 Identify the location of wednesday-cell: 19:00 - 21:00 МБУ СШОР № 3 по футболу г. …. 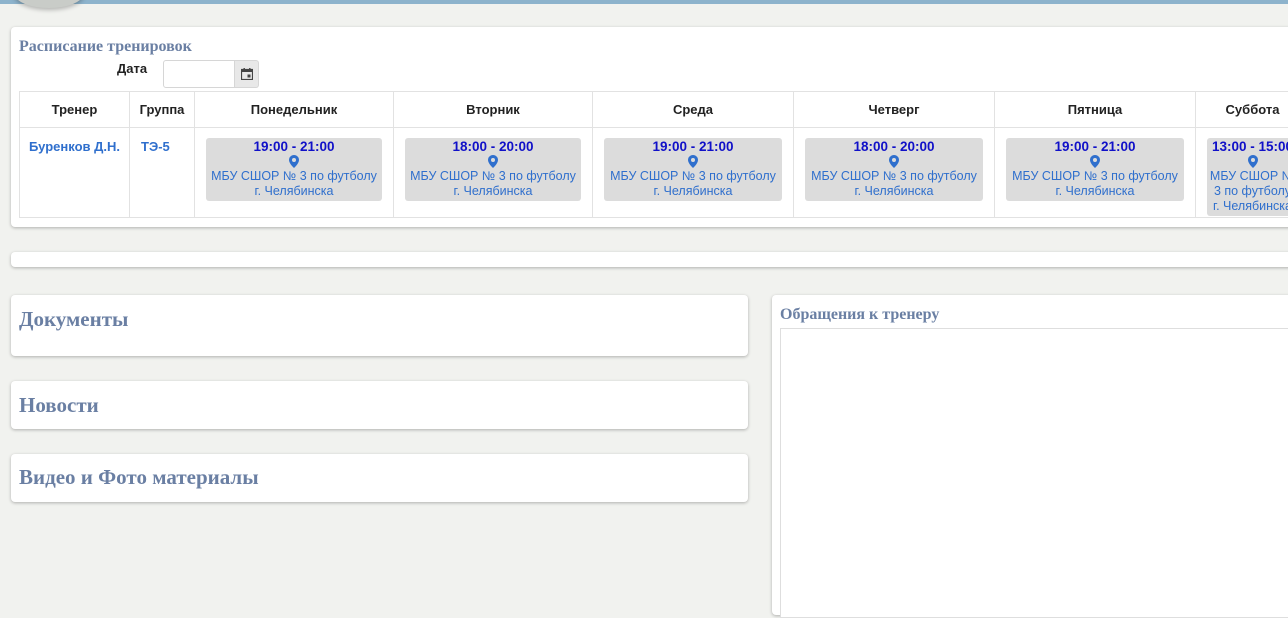
(693, 173).